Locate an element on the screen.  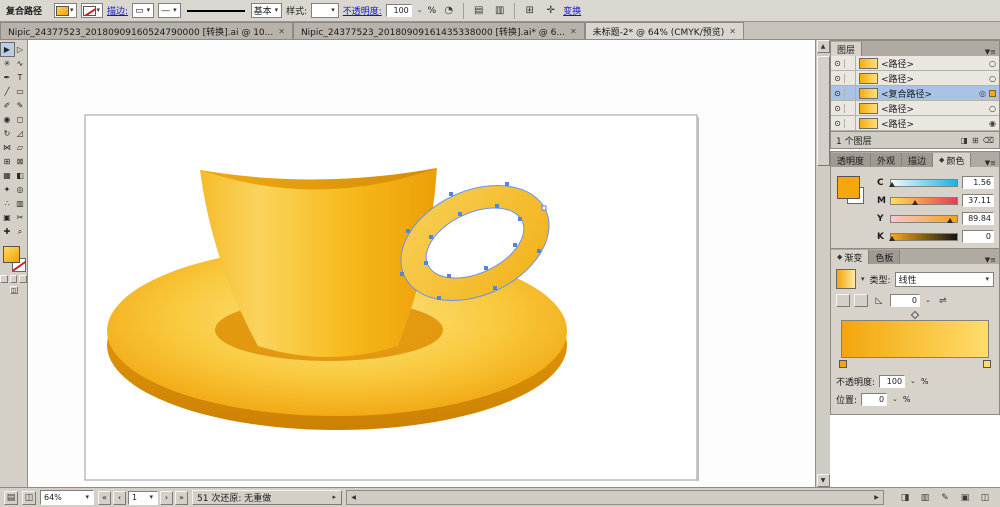
last-artboard-icon: » is located at coordinates (181, 497).